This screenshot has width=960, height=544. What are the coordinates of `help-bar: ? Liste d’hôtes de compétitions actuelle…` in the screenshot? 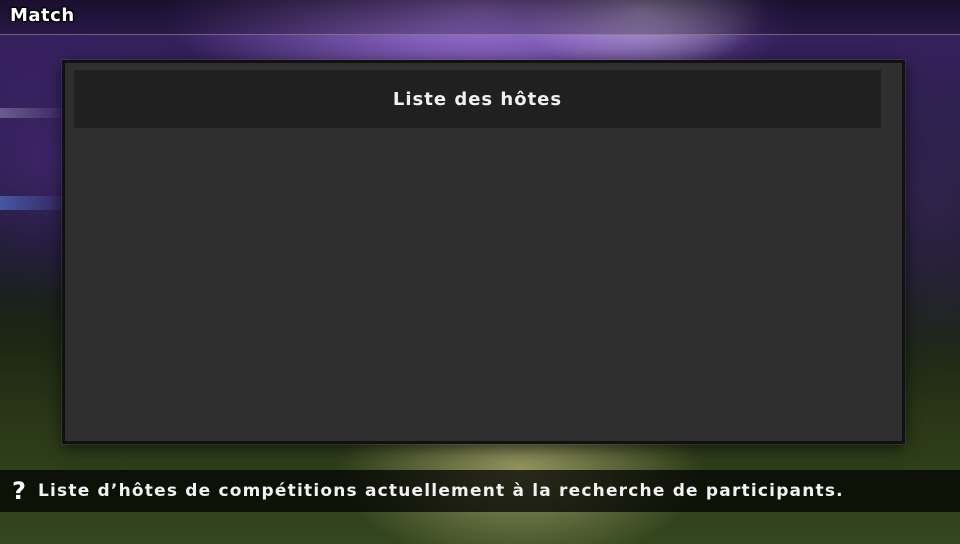 It's located at (480, 491).